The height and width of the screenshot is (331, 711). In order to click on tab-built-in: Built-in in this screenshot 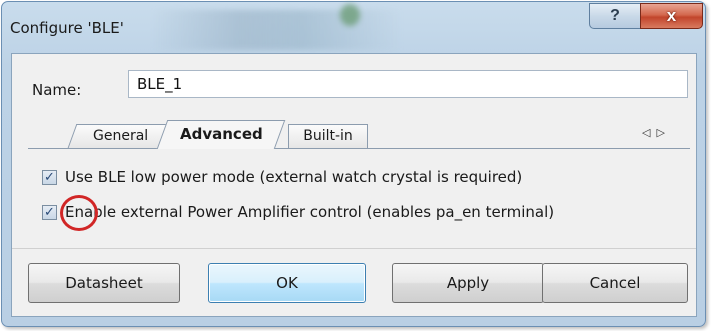, I will do `click(328, 136)`.